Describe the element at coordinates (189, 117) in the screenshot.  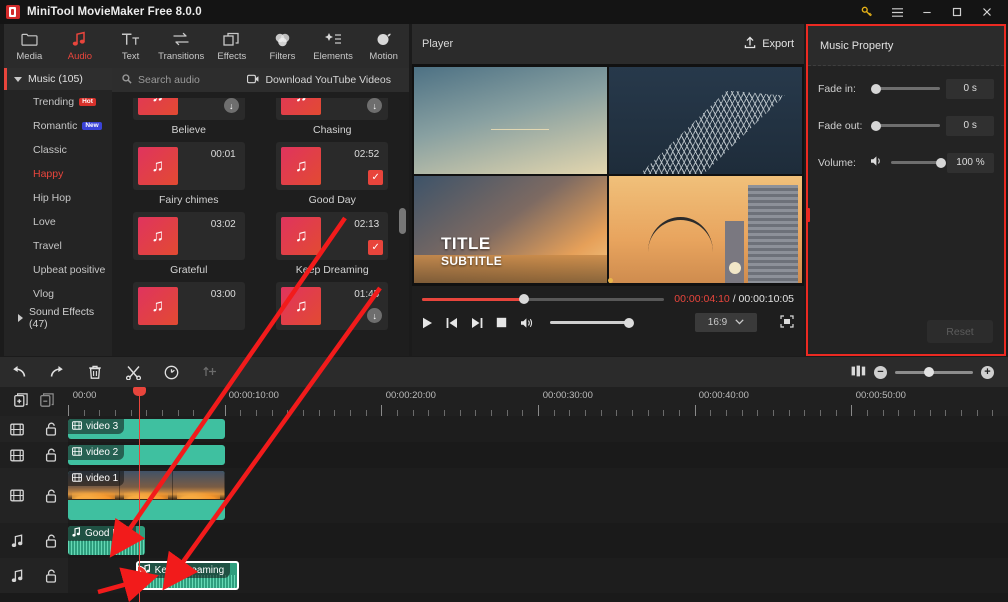
I see `audio-card-partial: ♫ ↓ Believe` at that location.